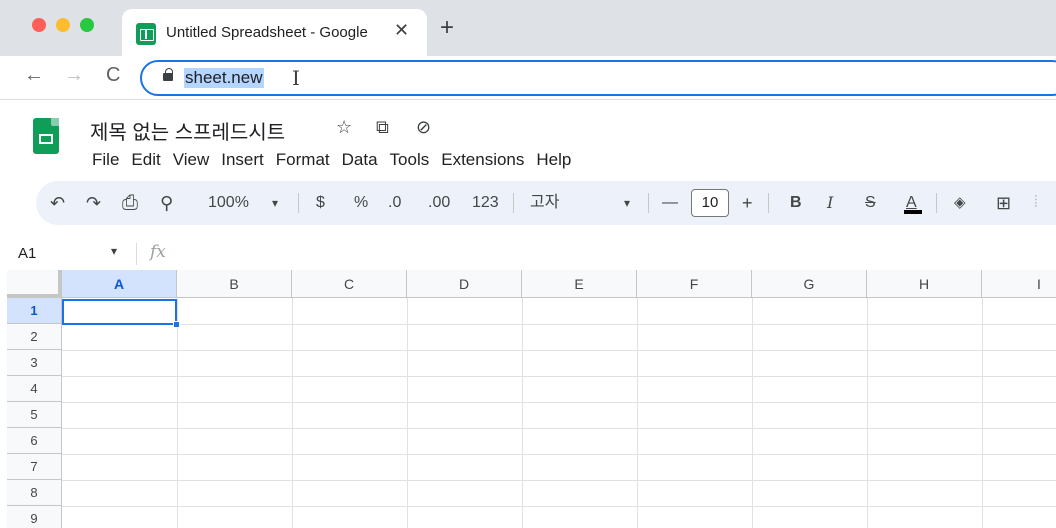  Describe the element at coordinates (93, 203) in the screenshot. I see `redo-icon: ↷` at that location.